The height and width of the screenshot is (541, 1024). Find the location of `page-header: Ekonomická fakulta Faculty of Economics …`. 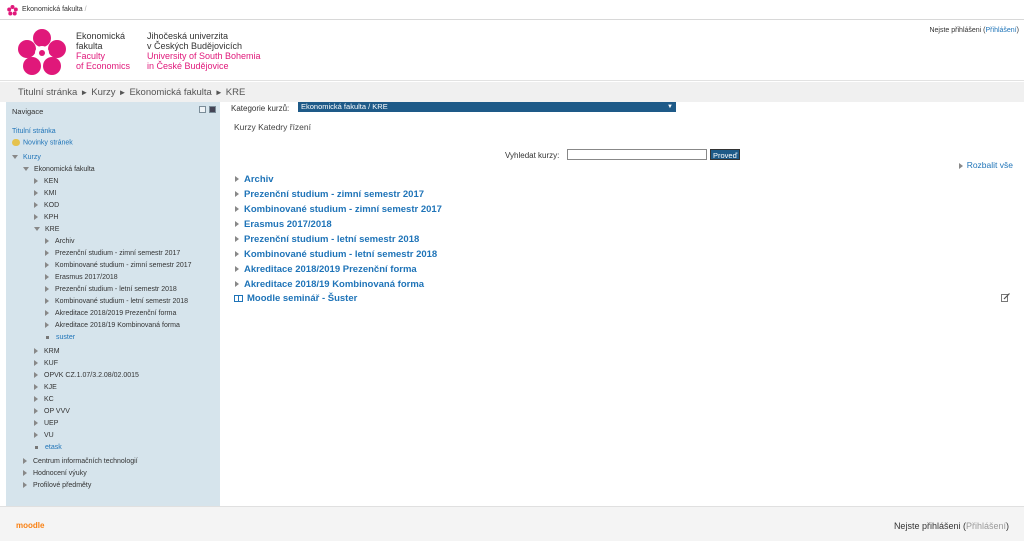

page-header: Ekonomická fakulta Faculty of Economics … is located at coordinates (512, 50).